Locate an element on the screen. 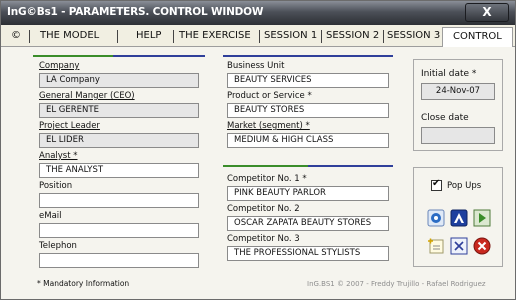  settings-button is located at coordinates (436, 218).